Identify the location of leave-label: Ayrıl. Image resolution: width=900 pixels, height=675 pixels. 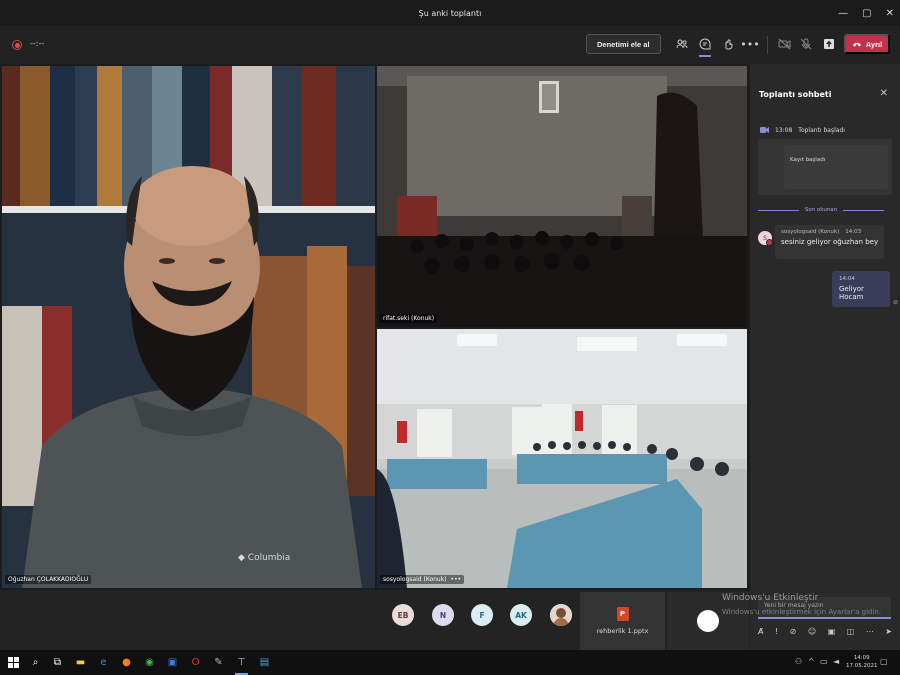
(874, 44).